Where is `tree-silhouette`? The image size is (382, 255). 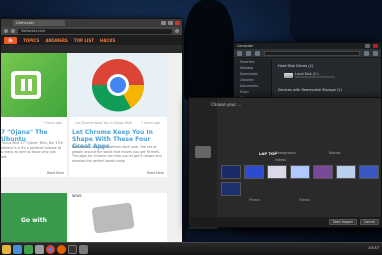 tree-silhouette is located at coordinates (209, 50).